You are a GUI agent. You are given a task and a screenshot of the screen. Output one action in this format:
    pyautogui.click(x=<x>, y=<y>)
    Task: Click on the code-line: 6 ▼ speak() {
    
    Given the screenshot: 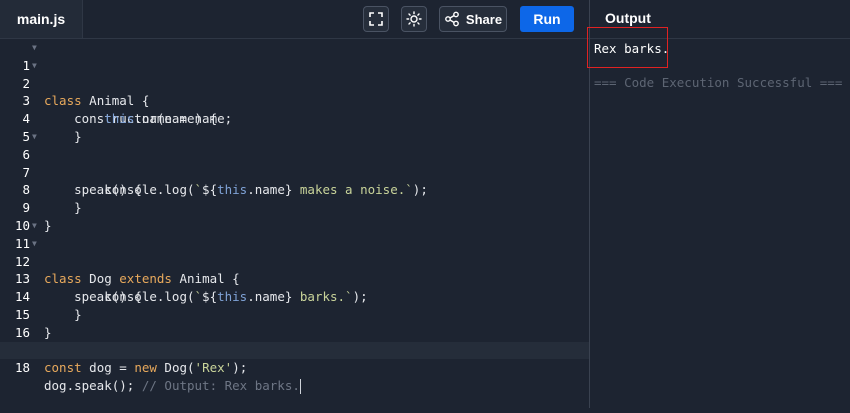 What is the action you would take?
    pyautogui.click(x=294, y=162)
    